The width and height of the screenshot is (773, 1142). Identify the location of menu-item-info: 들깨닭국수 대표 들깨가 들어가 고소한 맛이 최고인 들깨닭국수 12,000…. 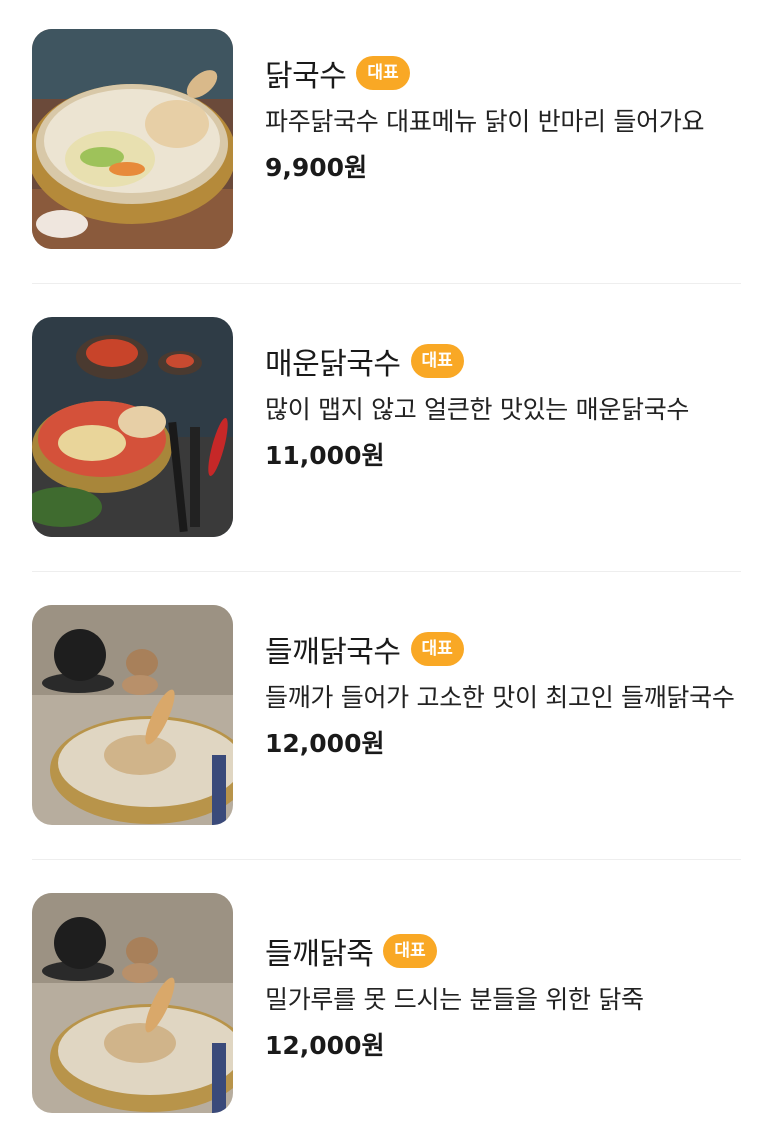
(503, 694).